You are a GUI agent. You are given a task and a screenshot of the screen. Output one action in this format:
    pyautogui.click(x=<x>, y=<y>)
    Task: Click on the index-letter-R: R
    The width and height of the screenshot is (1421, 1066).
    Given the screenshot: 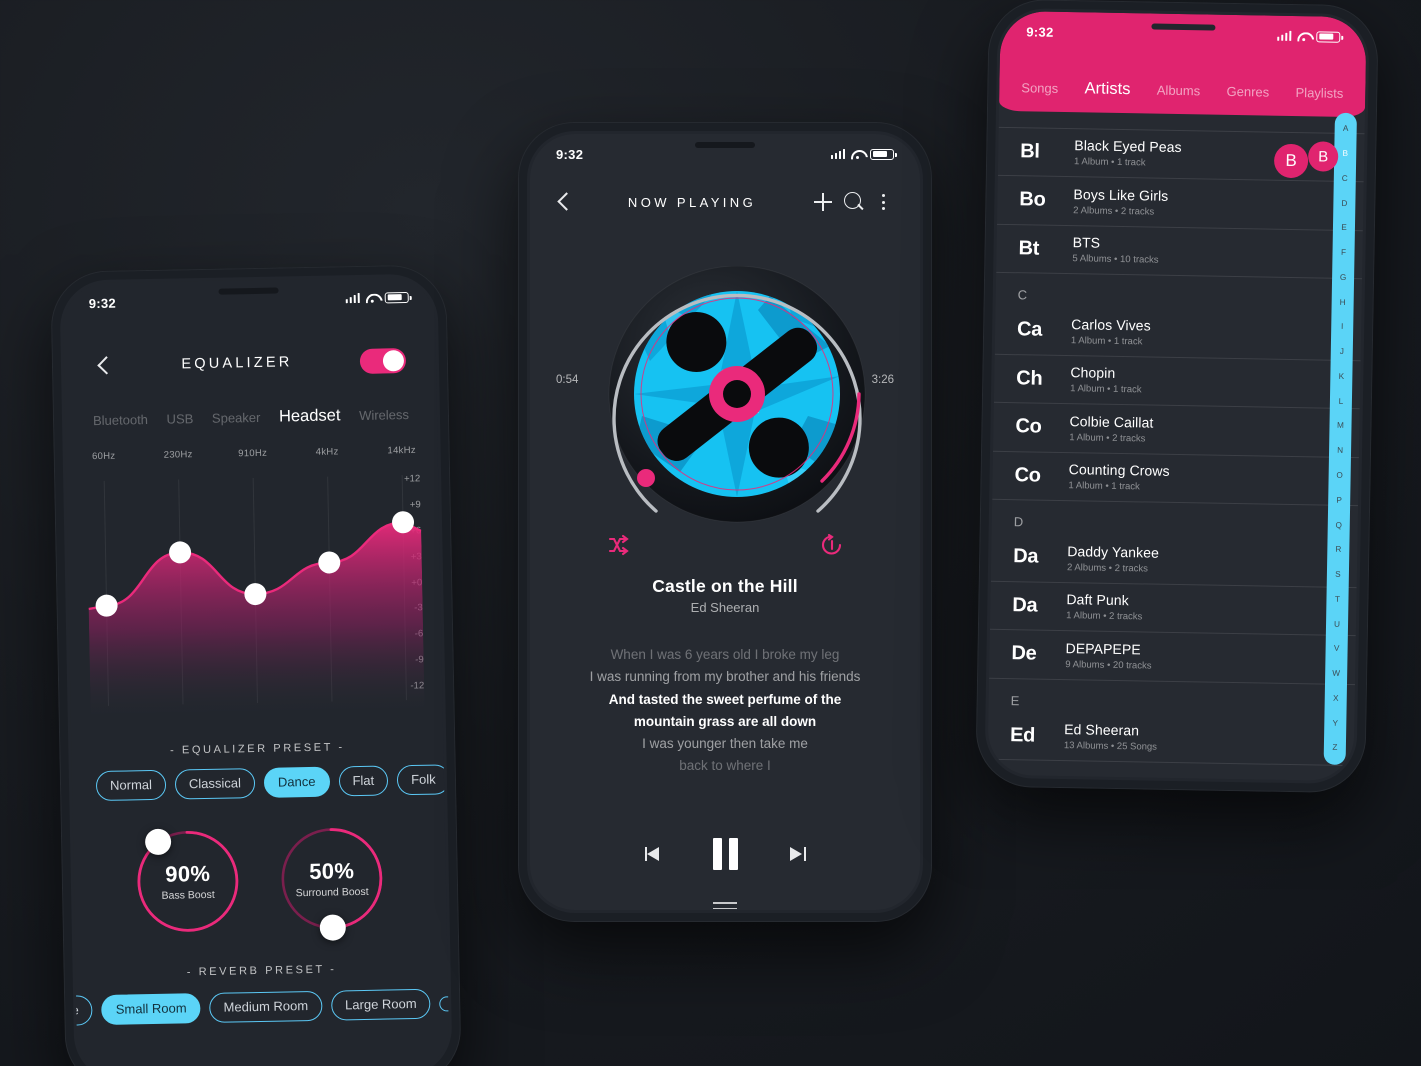 What is the action you would take?
    pyautogui.click(x=1338, y=549)
    